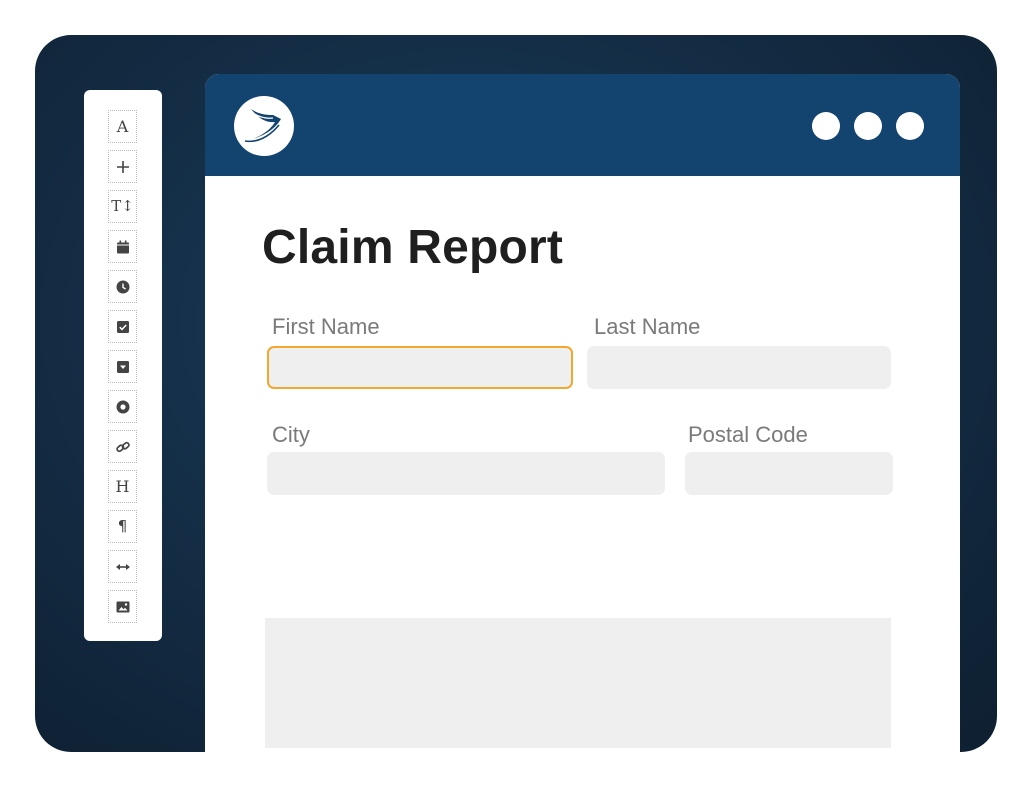  Describe the element at coordinates (647, 326) in the screenshot. I see `last-name-label: Last Name` at that location.